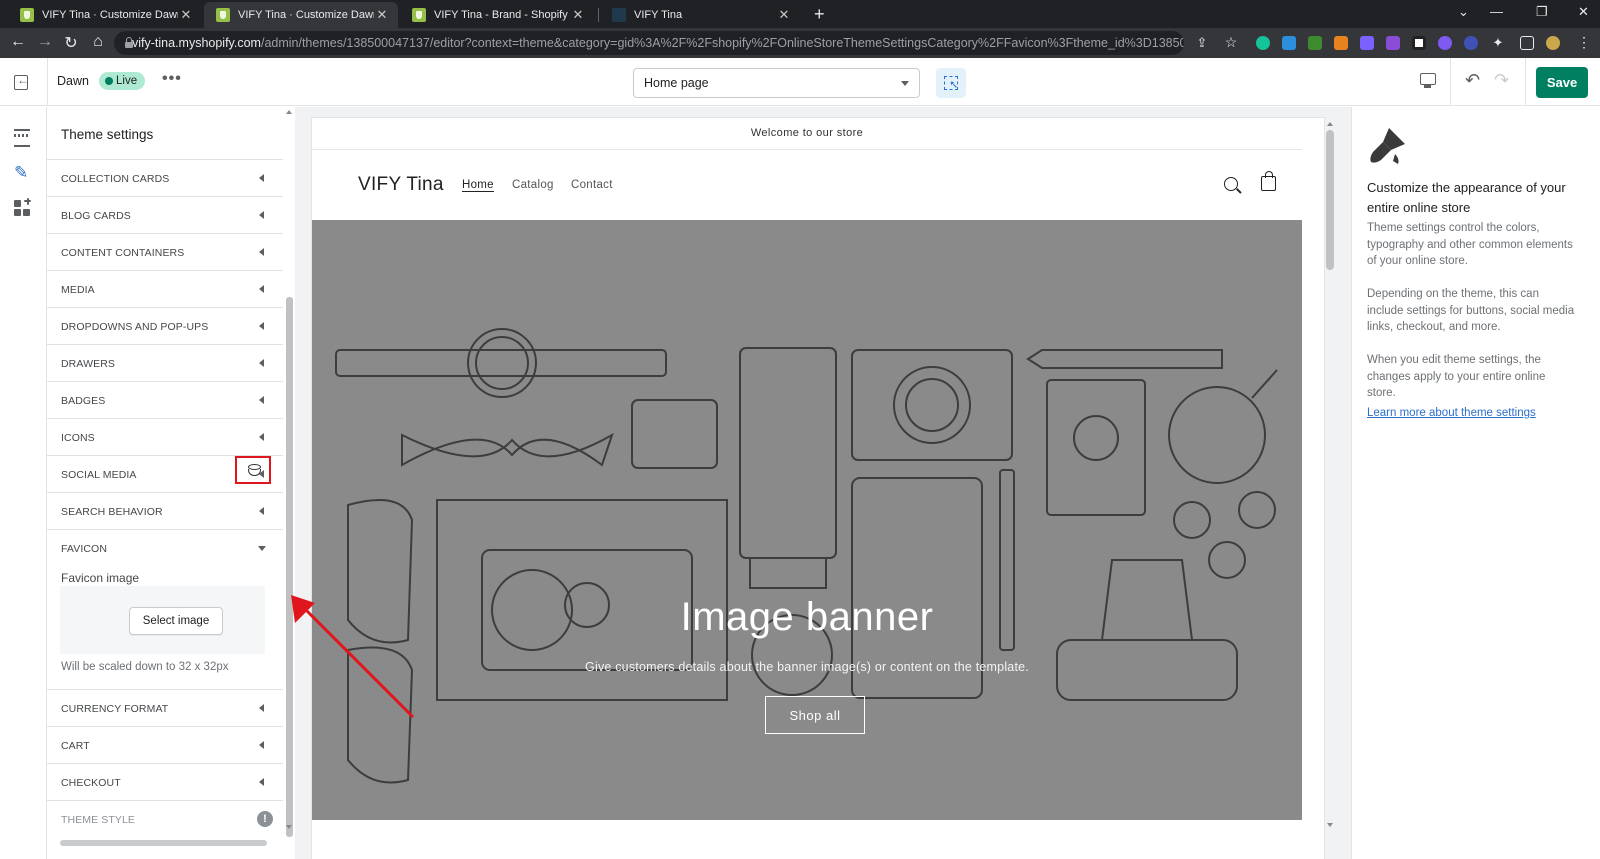 The height and width of the screenshot is (859, 1600). I want to click on settings-section-checkout: CHECKOUT, so click(165, 781).